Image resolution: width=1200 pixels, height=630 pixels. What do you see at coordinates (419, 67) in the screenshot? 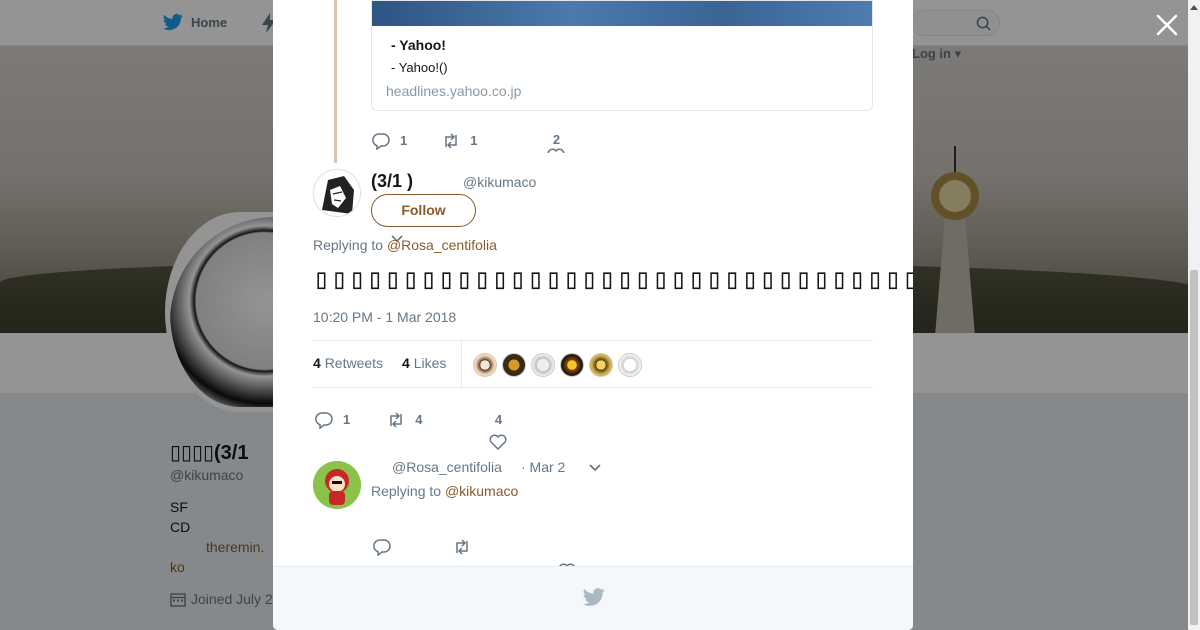
I see `link-card-description: - Yahoo!()` at bounding box center [419, 67].